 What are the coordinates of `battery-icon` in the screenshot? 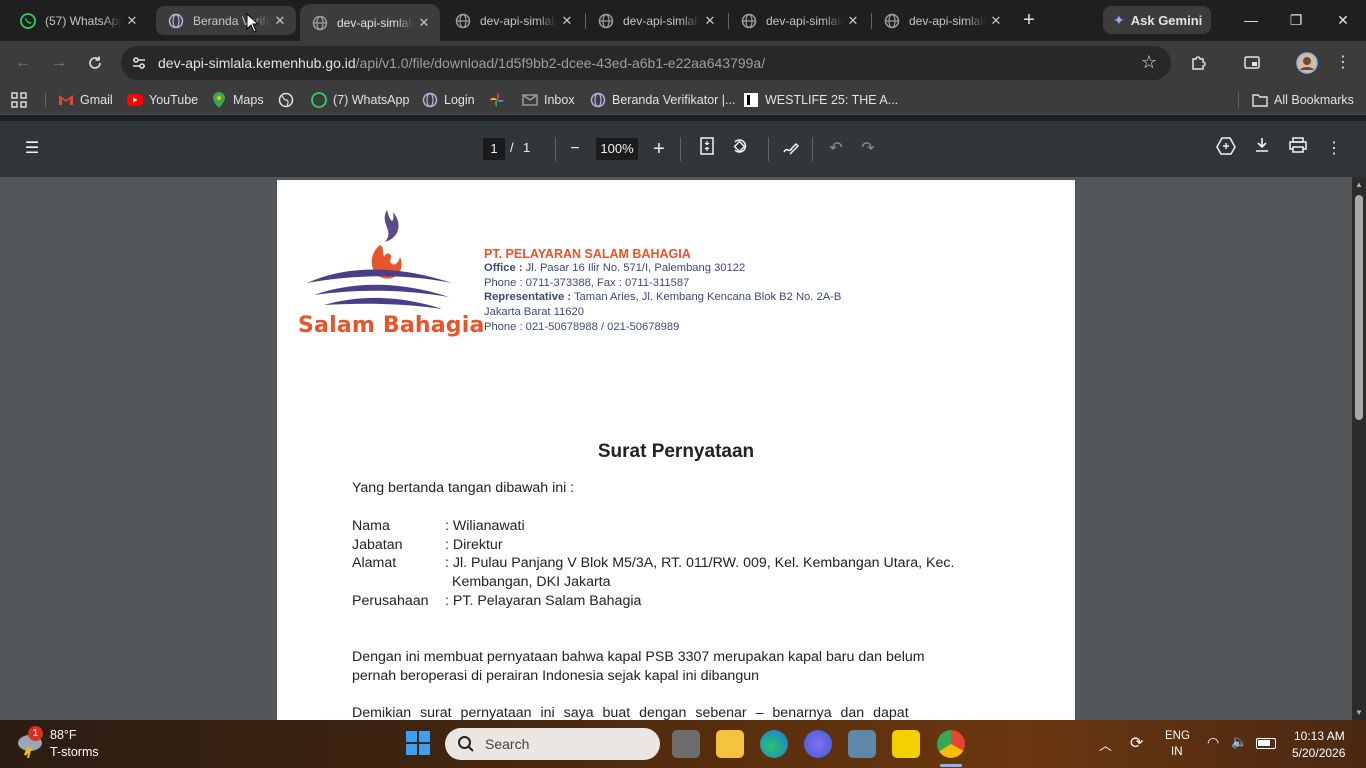 It's located at (1266, 743).